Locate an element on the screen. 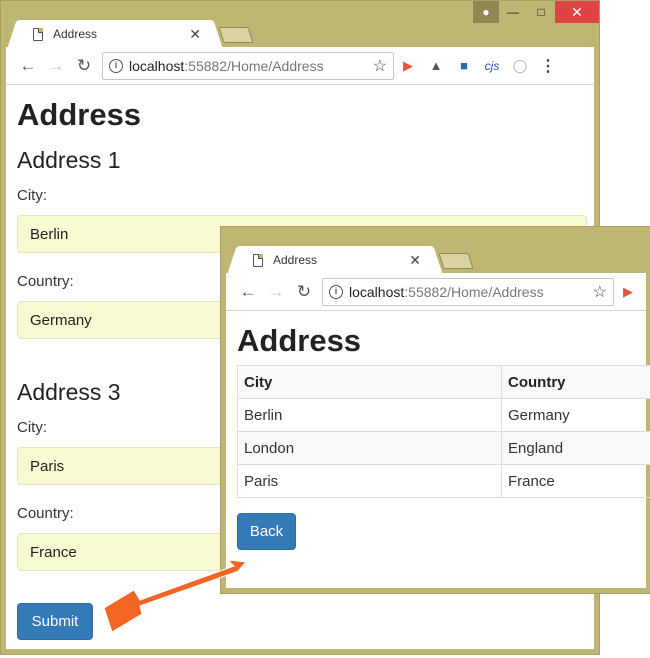  table-header-row: City Country is located at coordinates (443, 382).